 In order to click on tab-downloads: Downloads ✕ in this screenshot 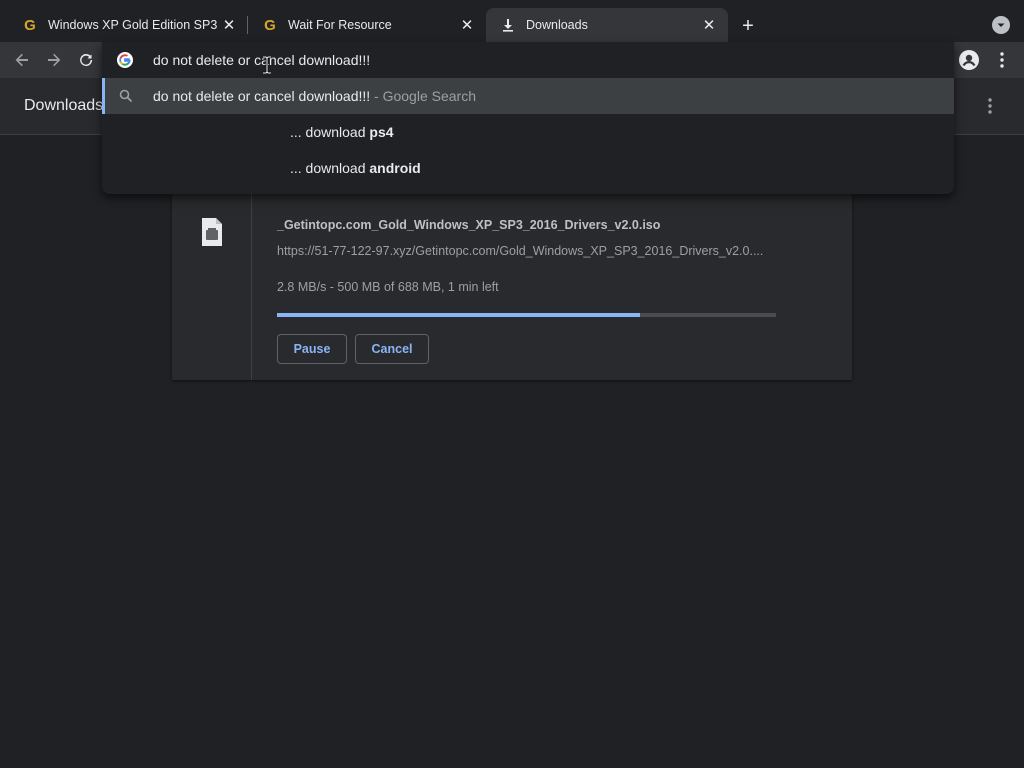, I will do `click(607, 25)`.